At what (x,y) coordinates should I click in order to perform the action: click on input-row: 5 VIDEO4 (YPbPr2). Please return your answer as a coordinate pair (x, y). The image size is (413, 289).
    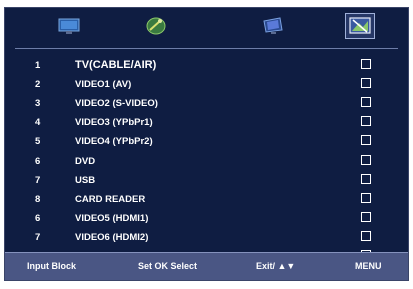
    Looking at the image, I should click on (206, 141).